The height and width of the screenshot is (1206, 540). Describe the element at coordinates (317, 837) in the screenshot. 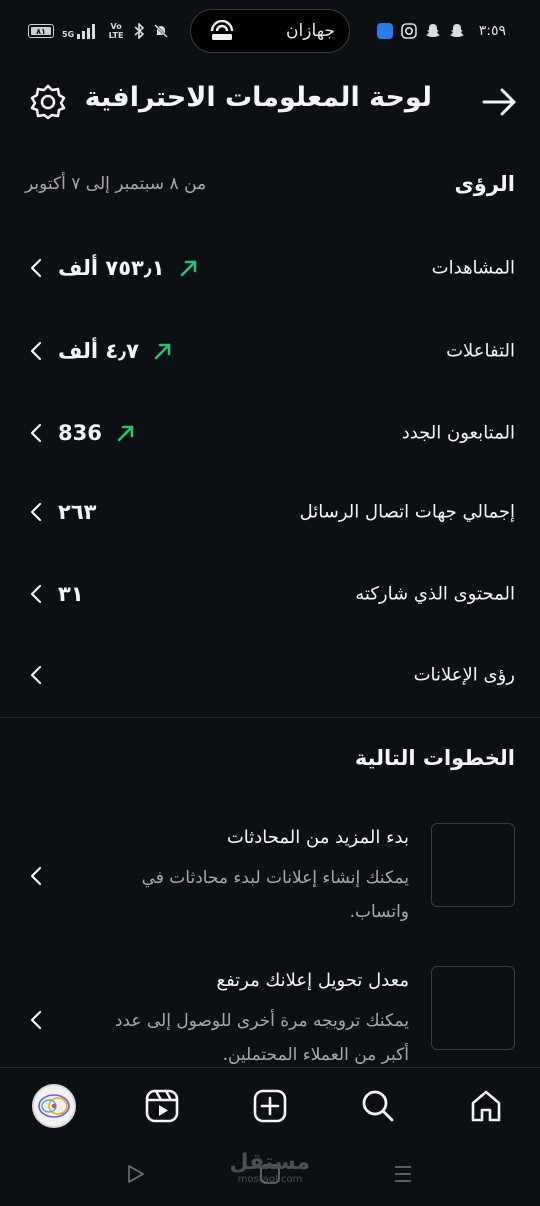

I see `step-title: بدء المزيد من المحادثات` at that location.